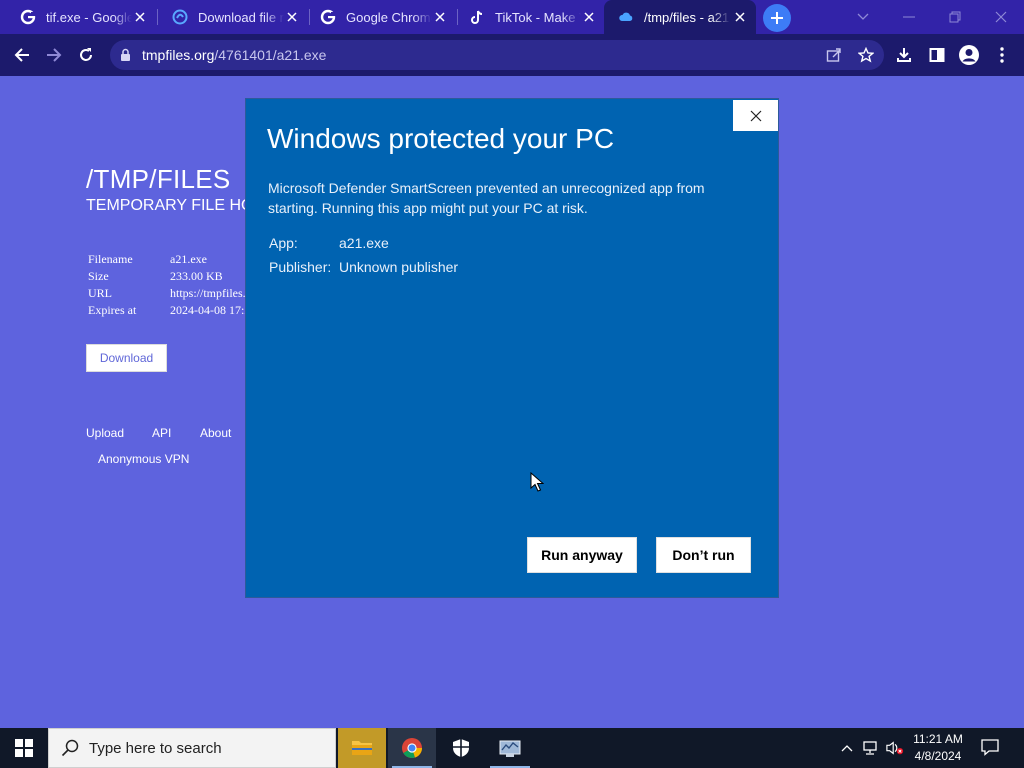 The image size is (1024, 768). What do you see at coordinates (477, 17) in the screenshot?
I see `tiktok-icon` at bounding box center [477, 17].